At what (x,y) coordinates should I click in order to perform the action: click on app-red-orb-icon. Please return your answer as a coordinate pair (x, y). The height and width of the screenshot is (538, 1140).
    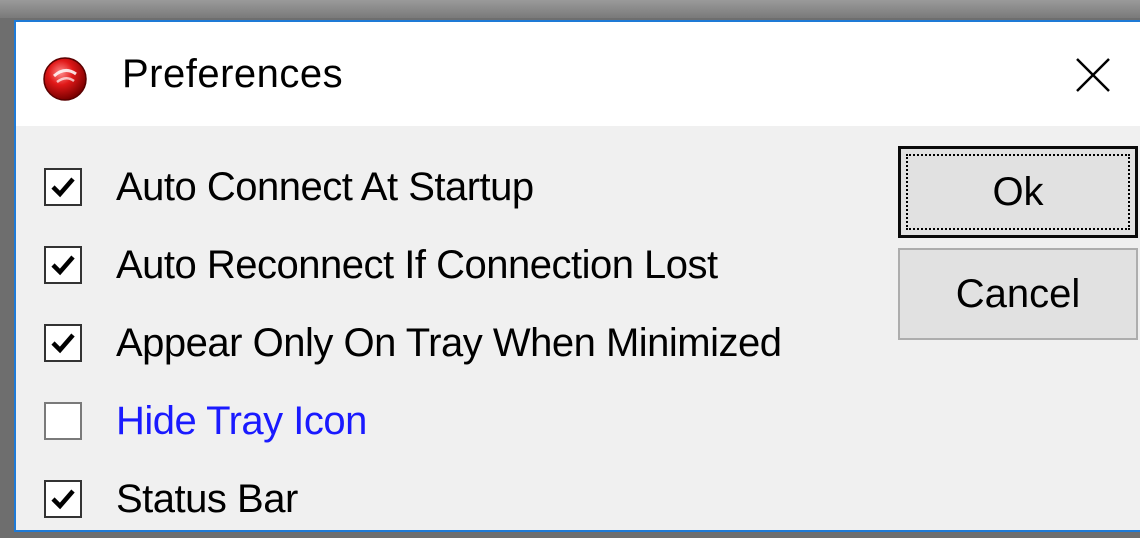
    Looking at the image, I should click on (65, 79).